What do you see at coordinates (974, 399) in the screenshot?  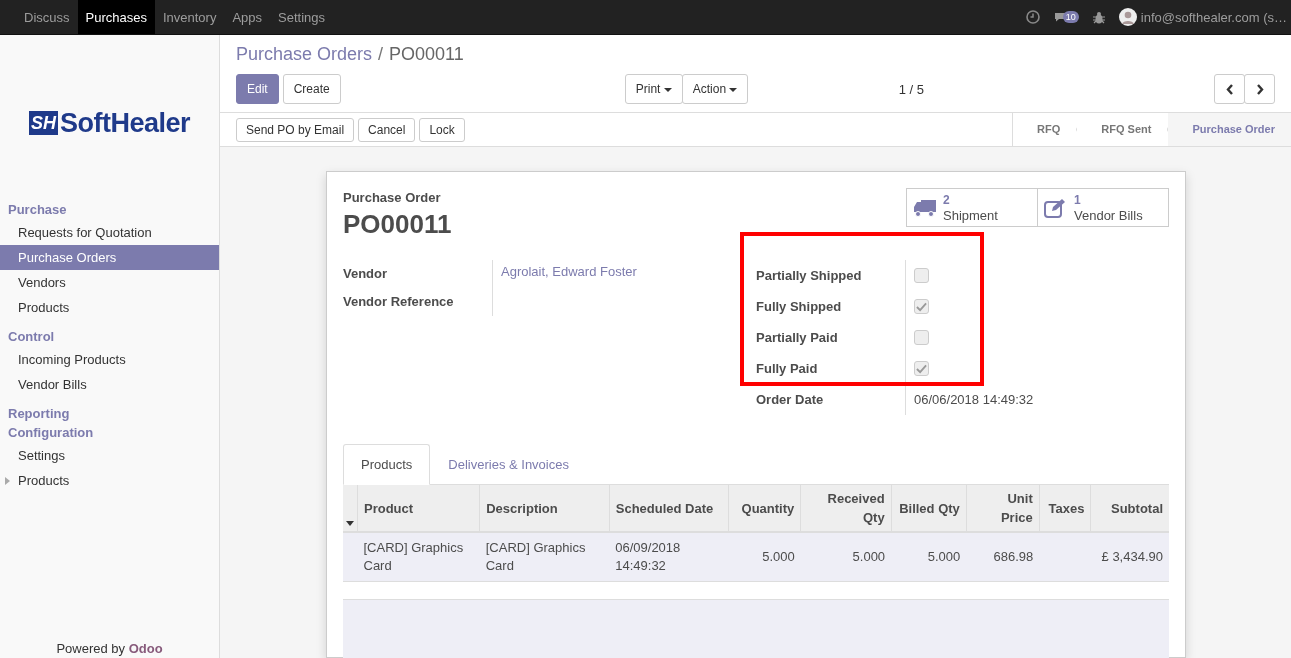 I see `order-date-value: 06/06/2018 14:49:32` at bounding box center [974, 399].